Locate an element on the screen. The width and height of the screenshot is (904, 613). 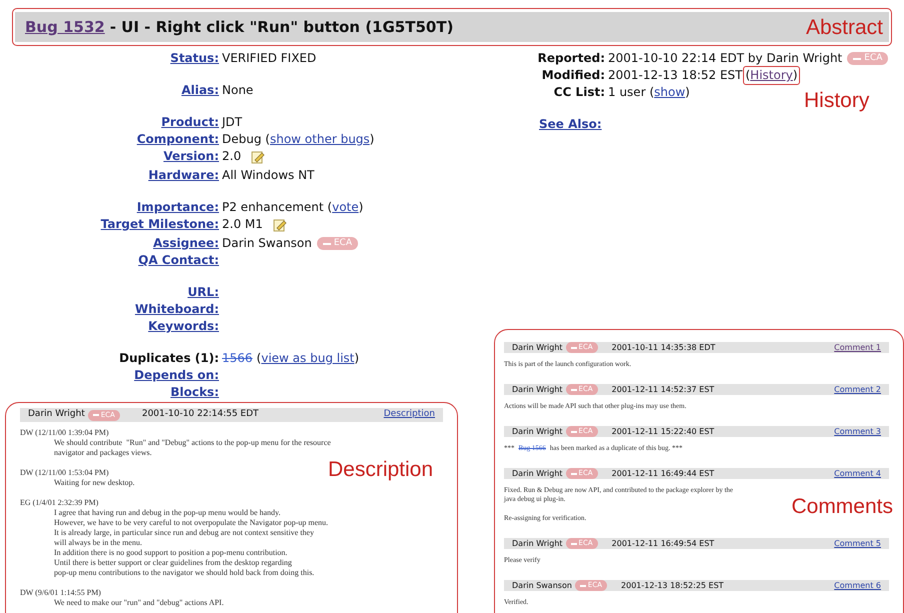
link: view as bug list is located at coordinates (307, 358).